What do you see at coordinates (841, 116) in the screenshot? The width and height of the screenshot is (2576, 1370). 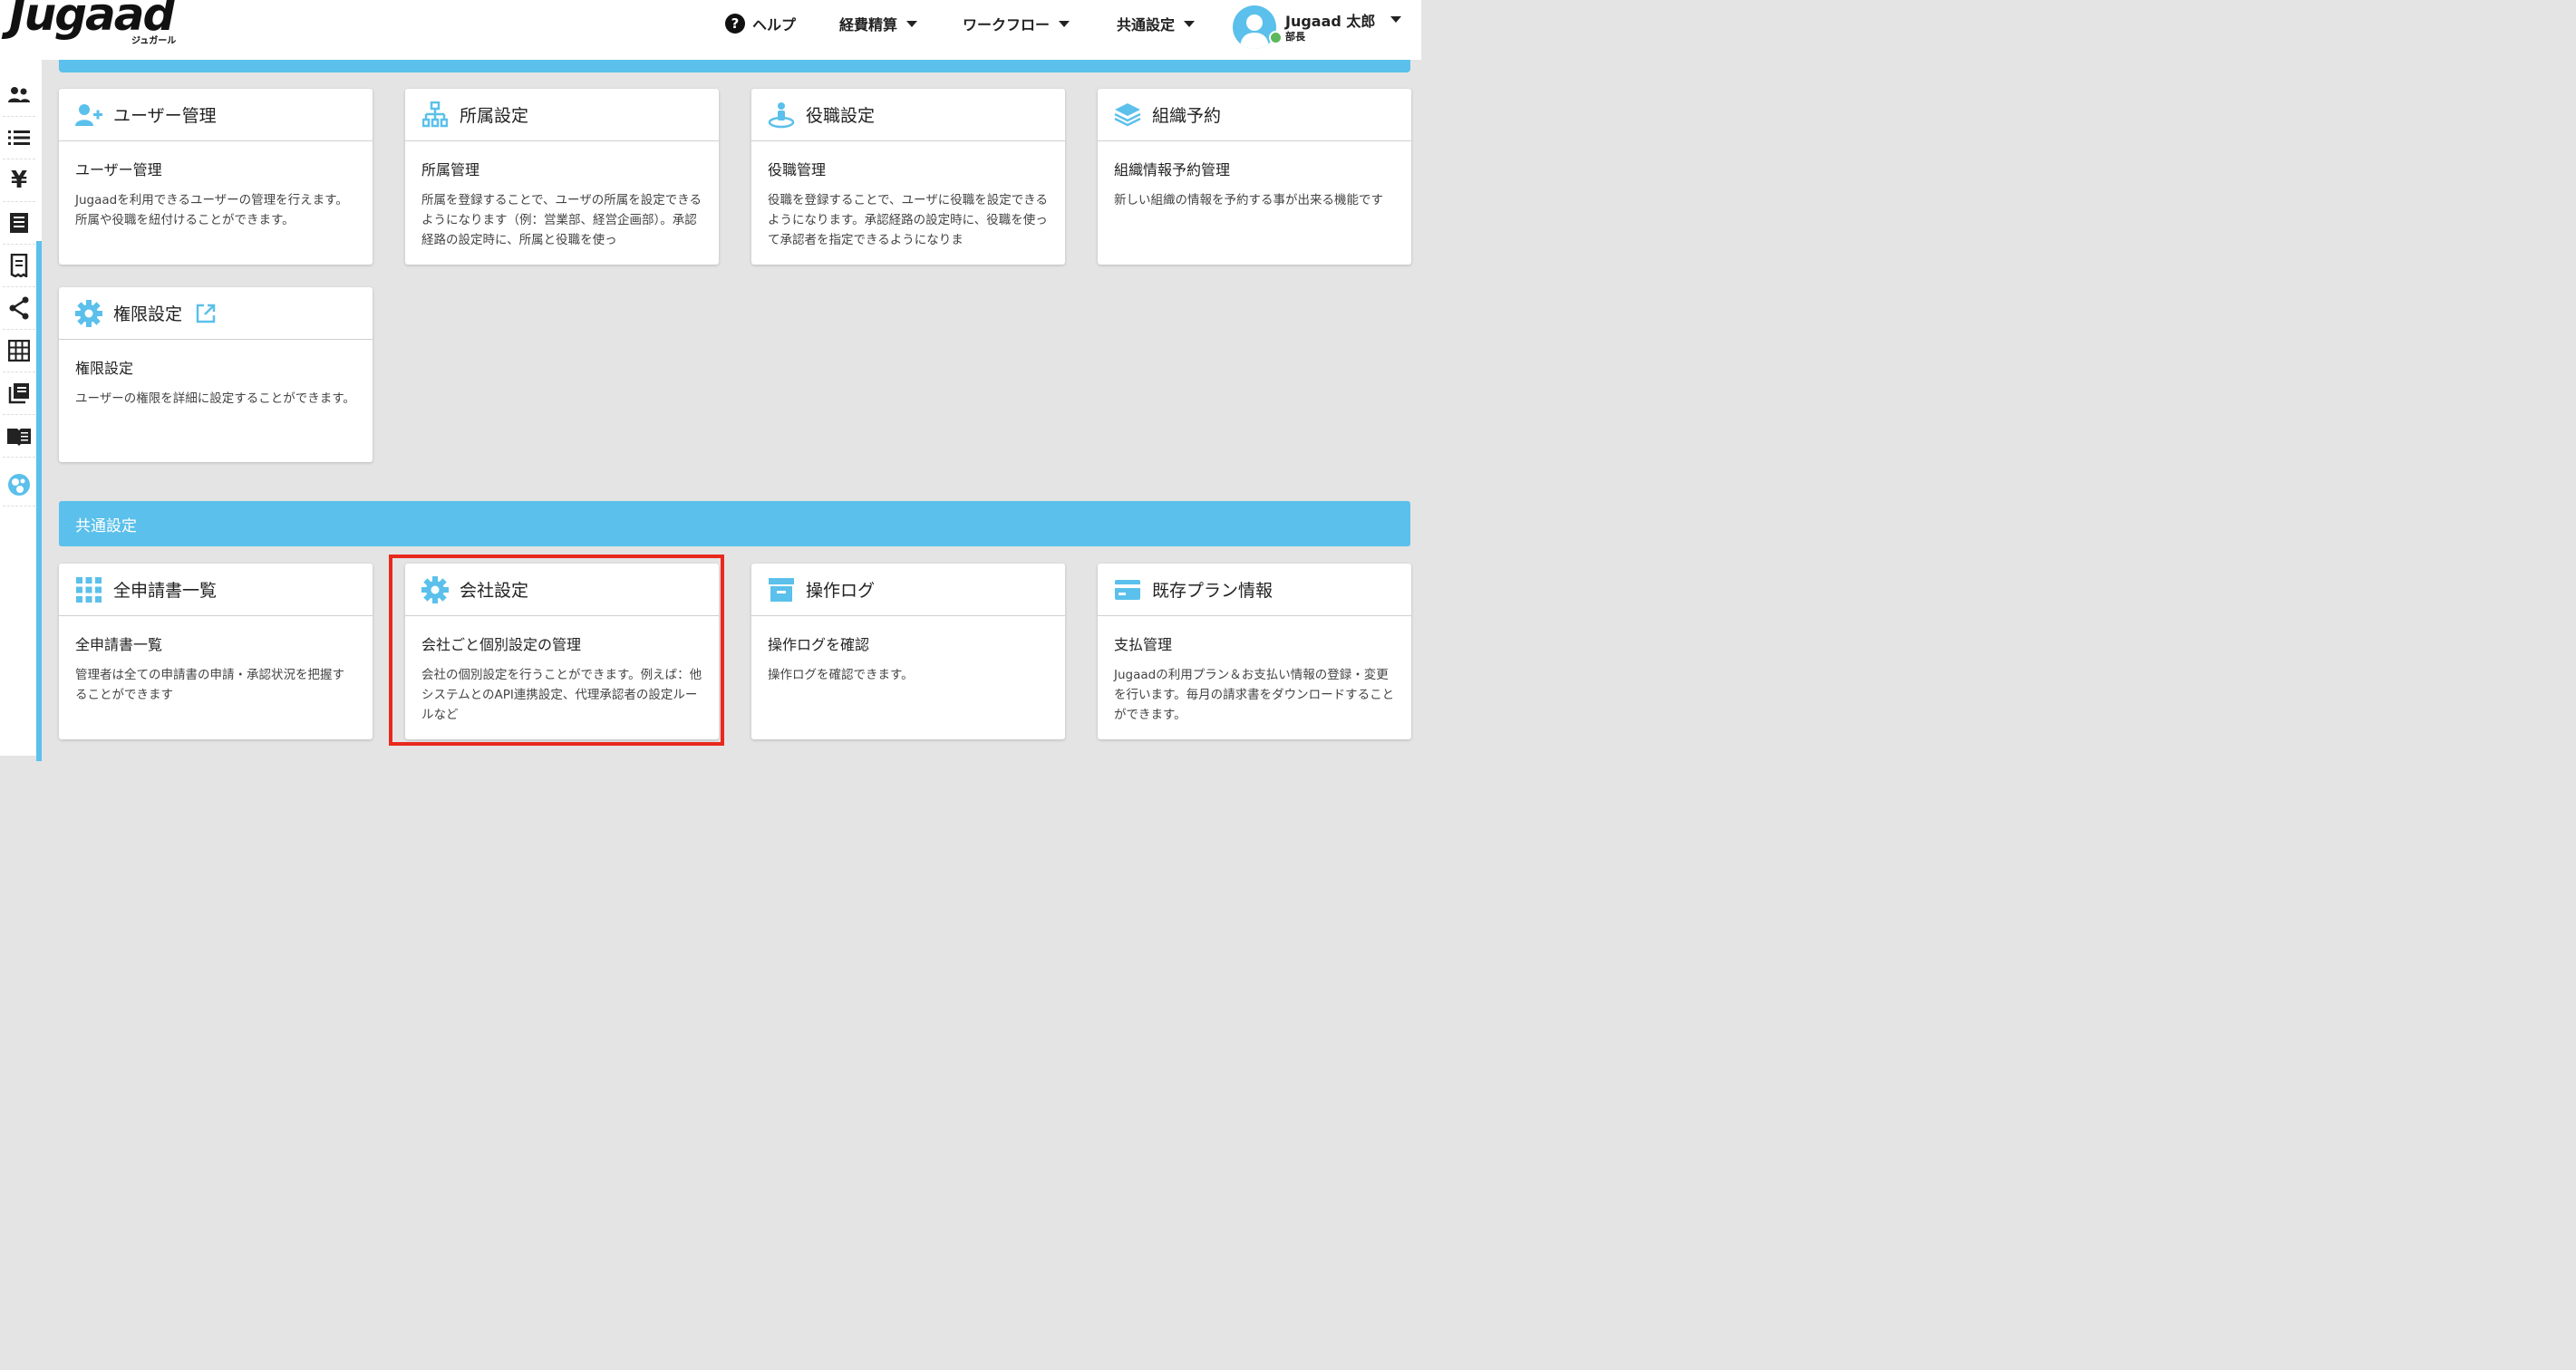 I see `card-title: 役職設定` at bounding box center [841, 116].